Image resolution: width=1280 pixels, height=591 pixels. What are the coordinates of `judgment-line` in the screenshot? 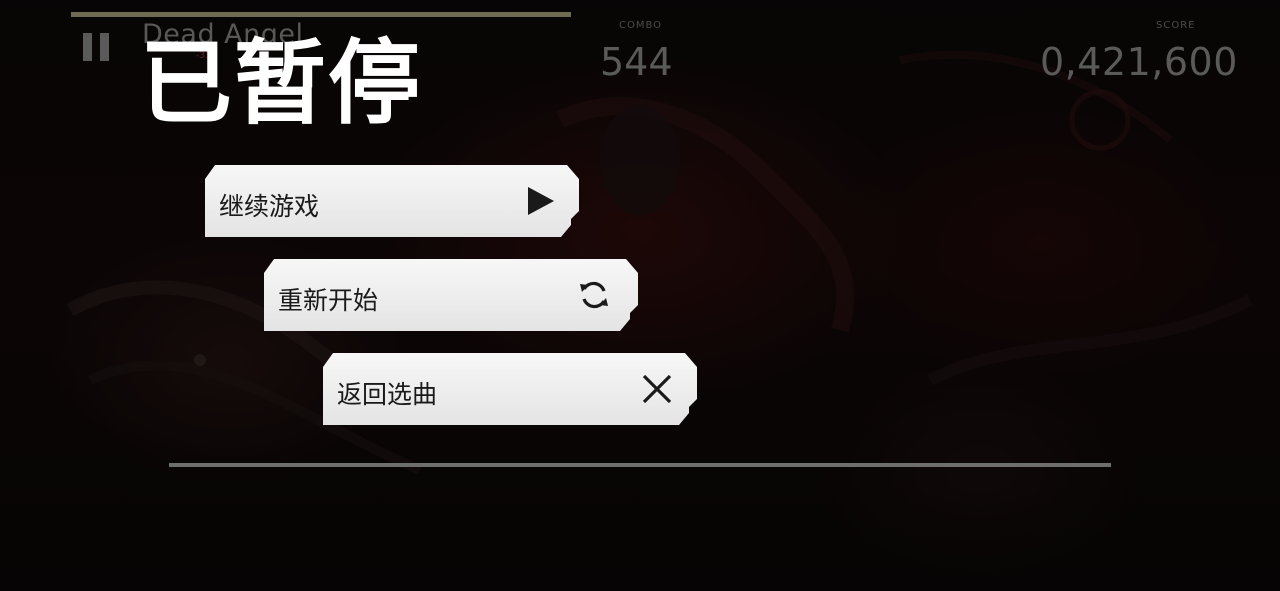 It's located at (640, 465).